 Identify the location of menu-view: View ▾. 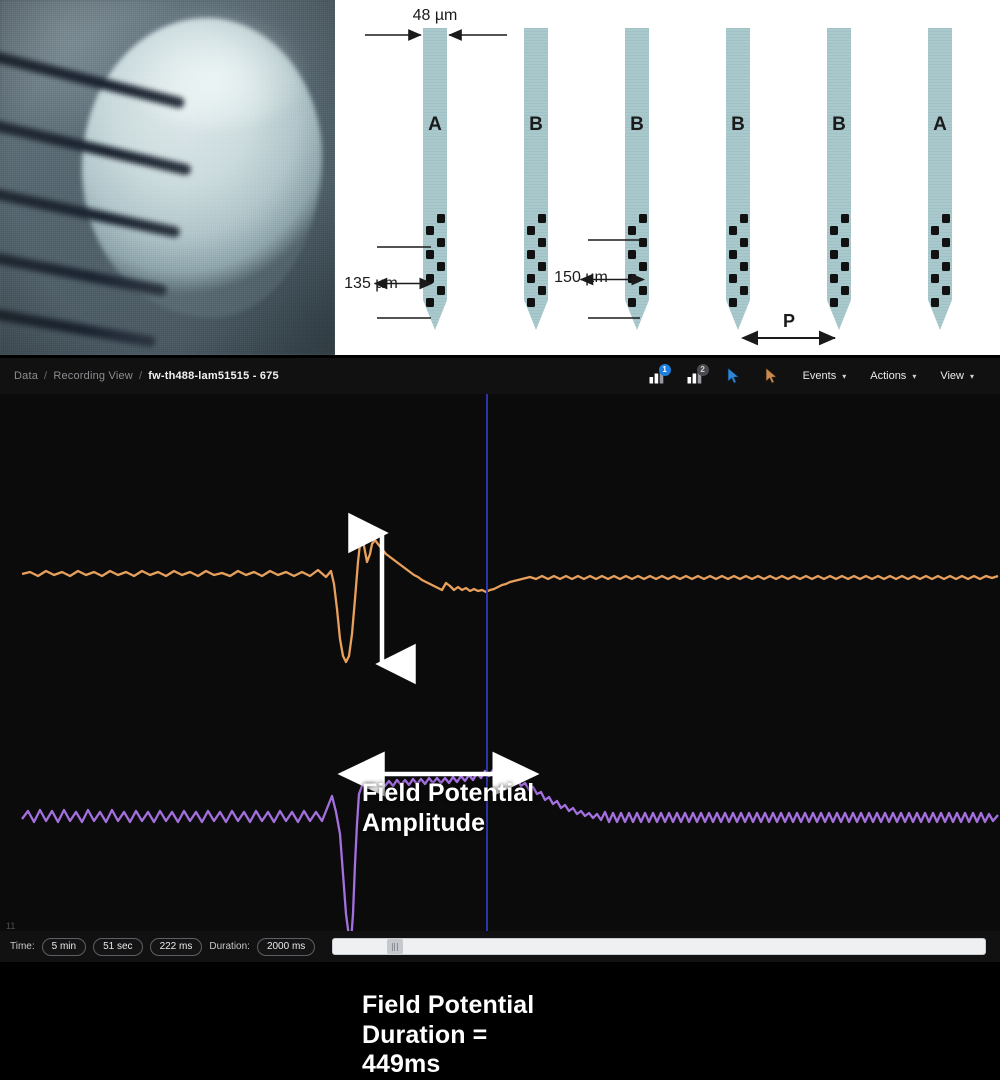
(957, 376).